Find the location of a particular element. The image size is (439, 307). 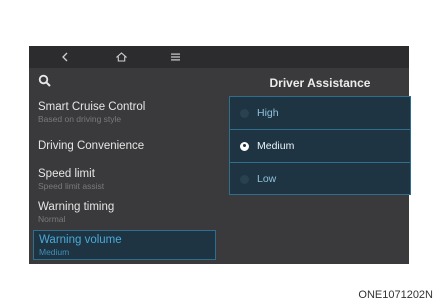

search-icon is located at coordinates (45, 81).